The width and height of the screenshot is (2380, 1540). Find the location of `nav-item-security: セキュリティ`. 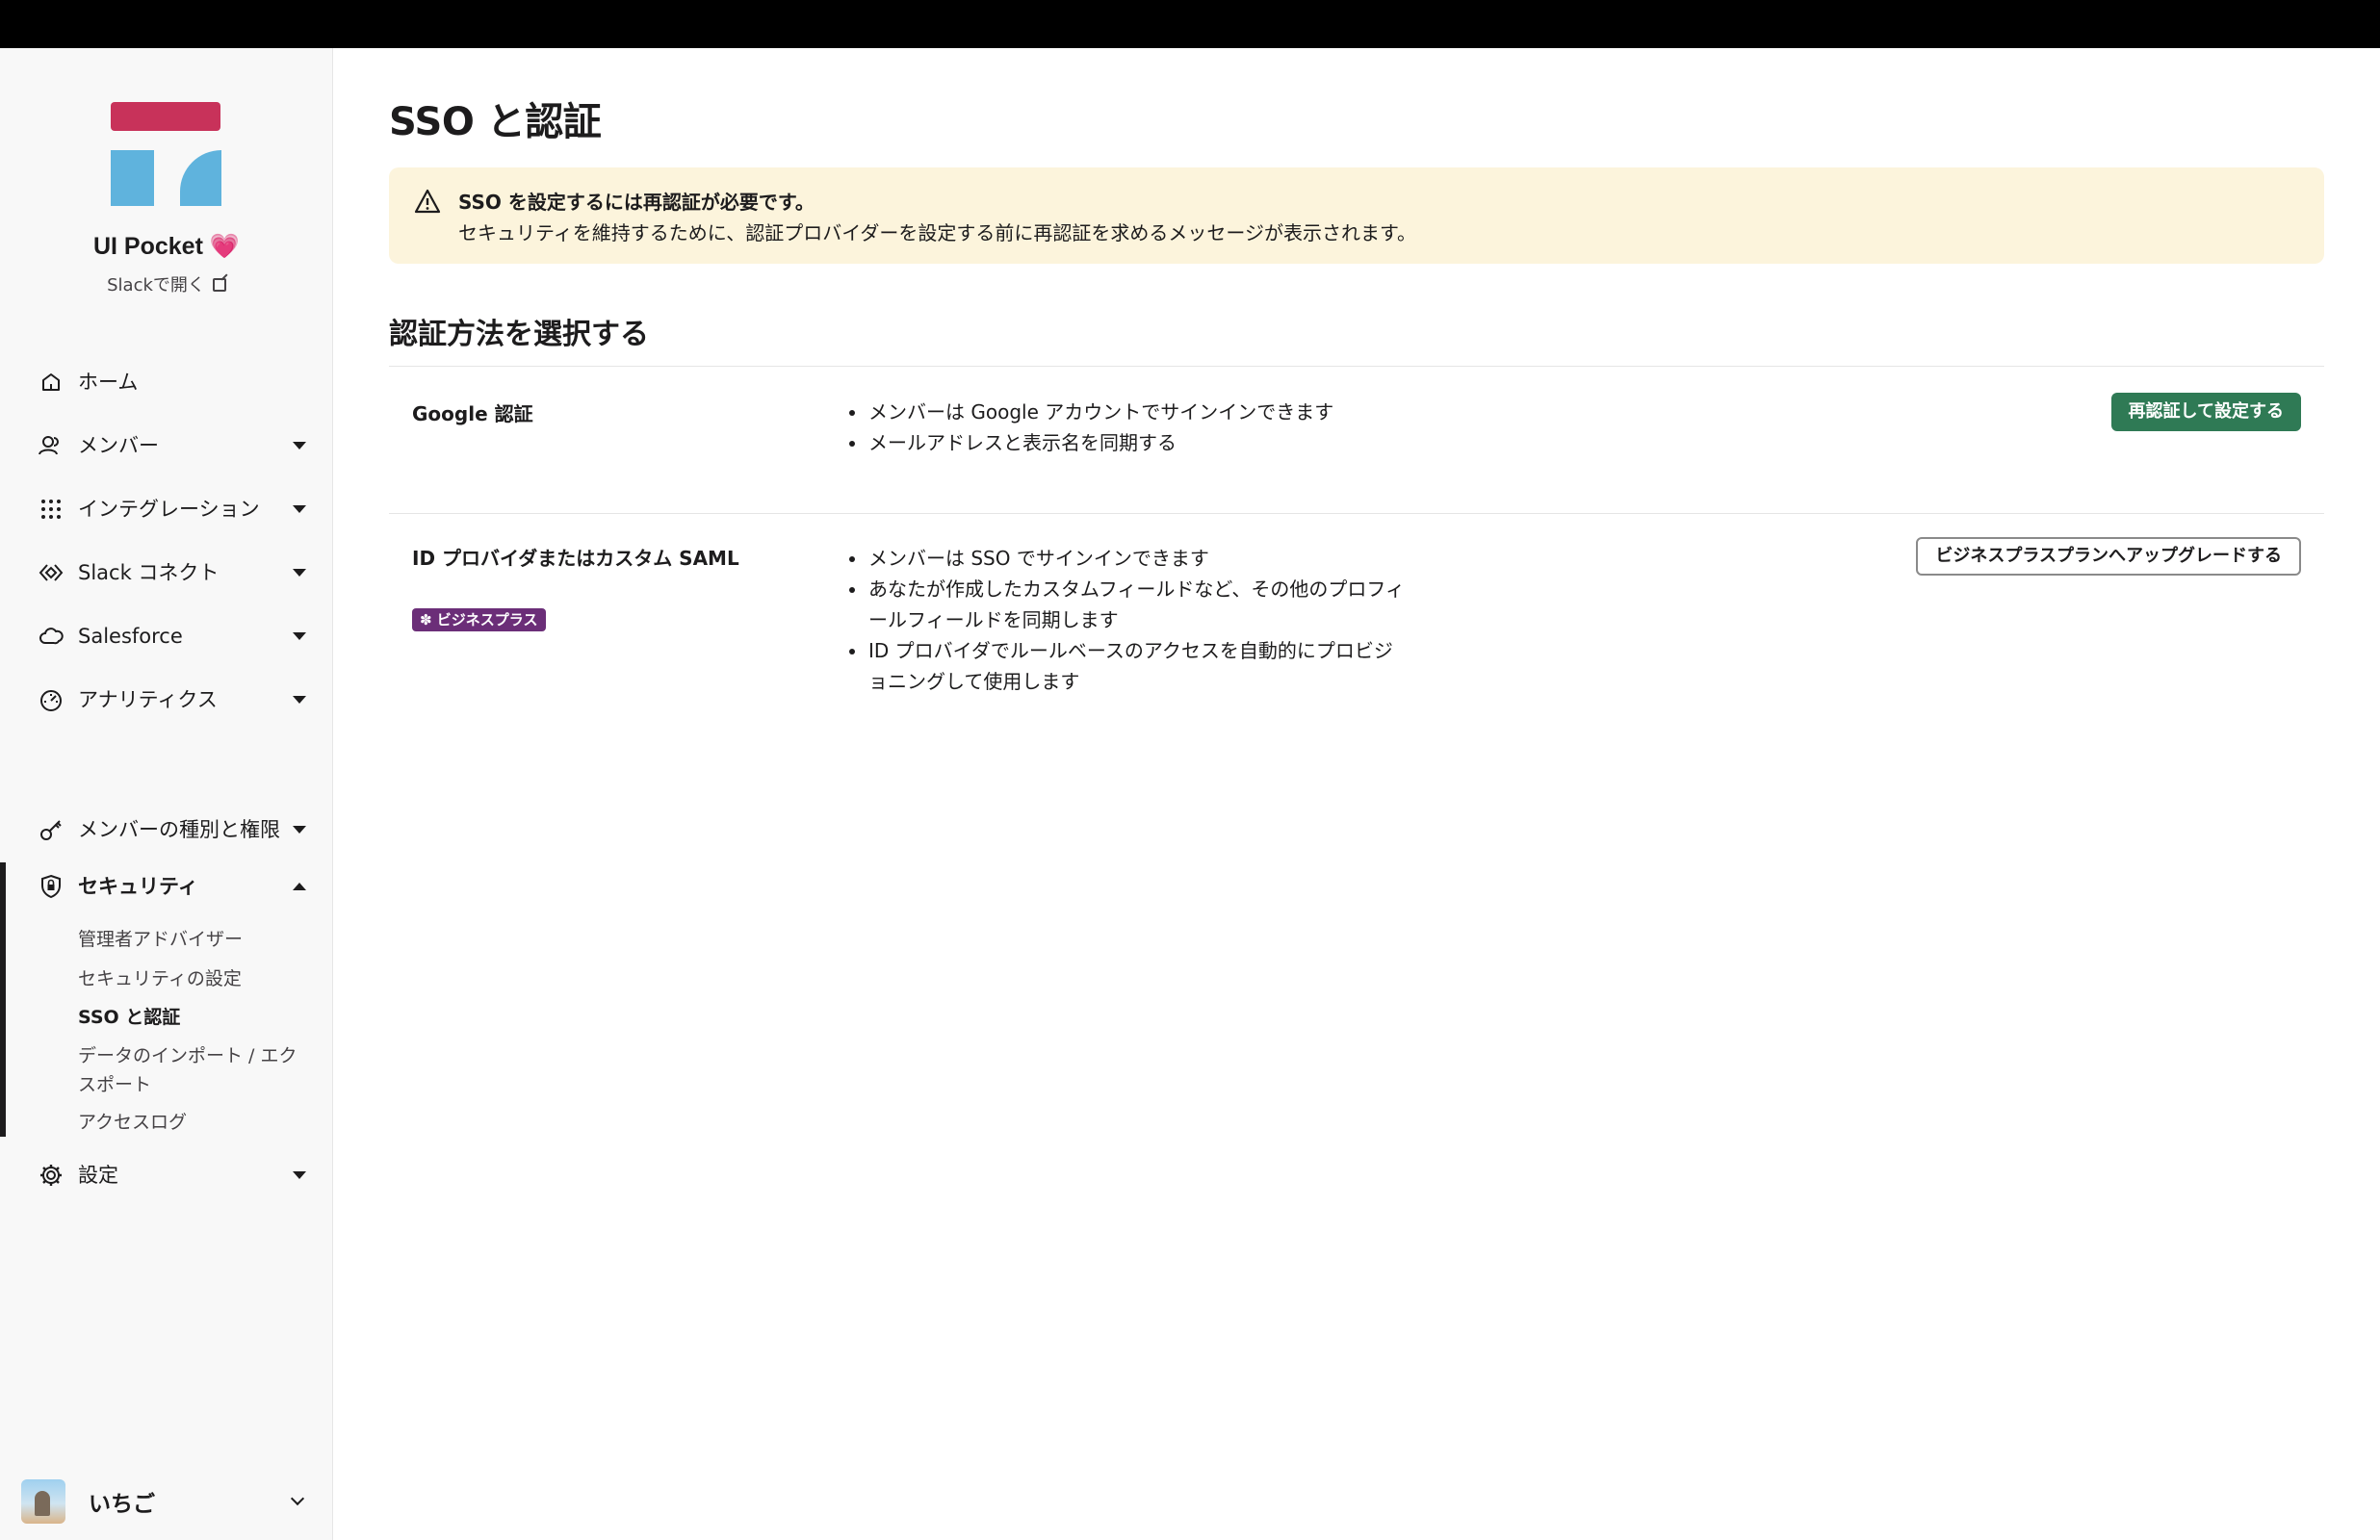

nav-item-security: セキュリティ is located at coordinates (167, 886).